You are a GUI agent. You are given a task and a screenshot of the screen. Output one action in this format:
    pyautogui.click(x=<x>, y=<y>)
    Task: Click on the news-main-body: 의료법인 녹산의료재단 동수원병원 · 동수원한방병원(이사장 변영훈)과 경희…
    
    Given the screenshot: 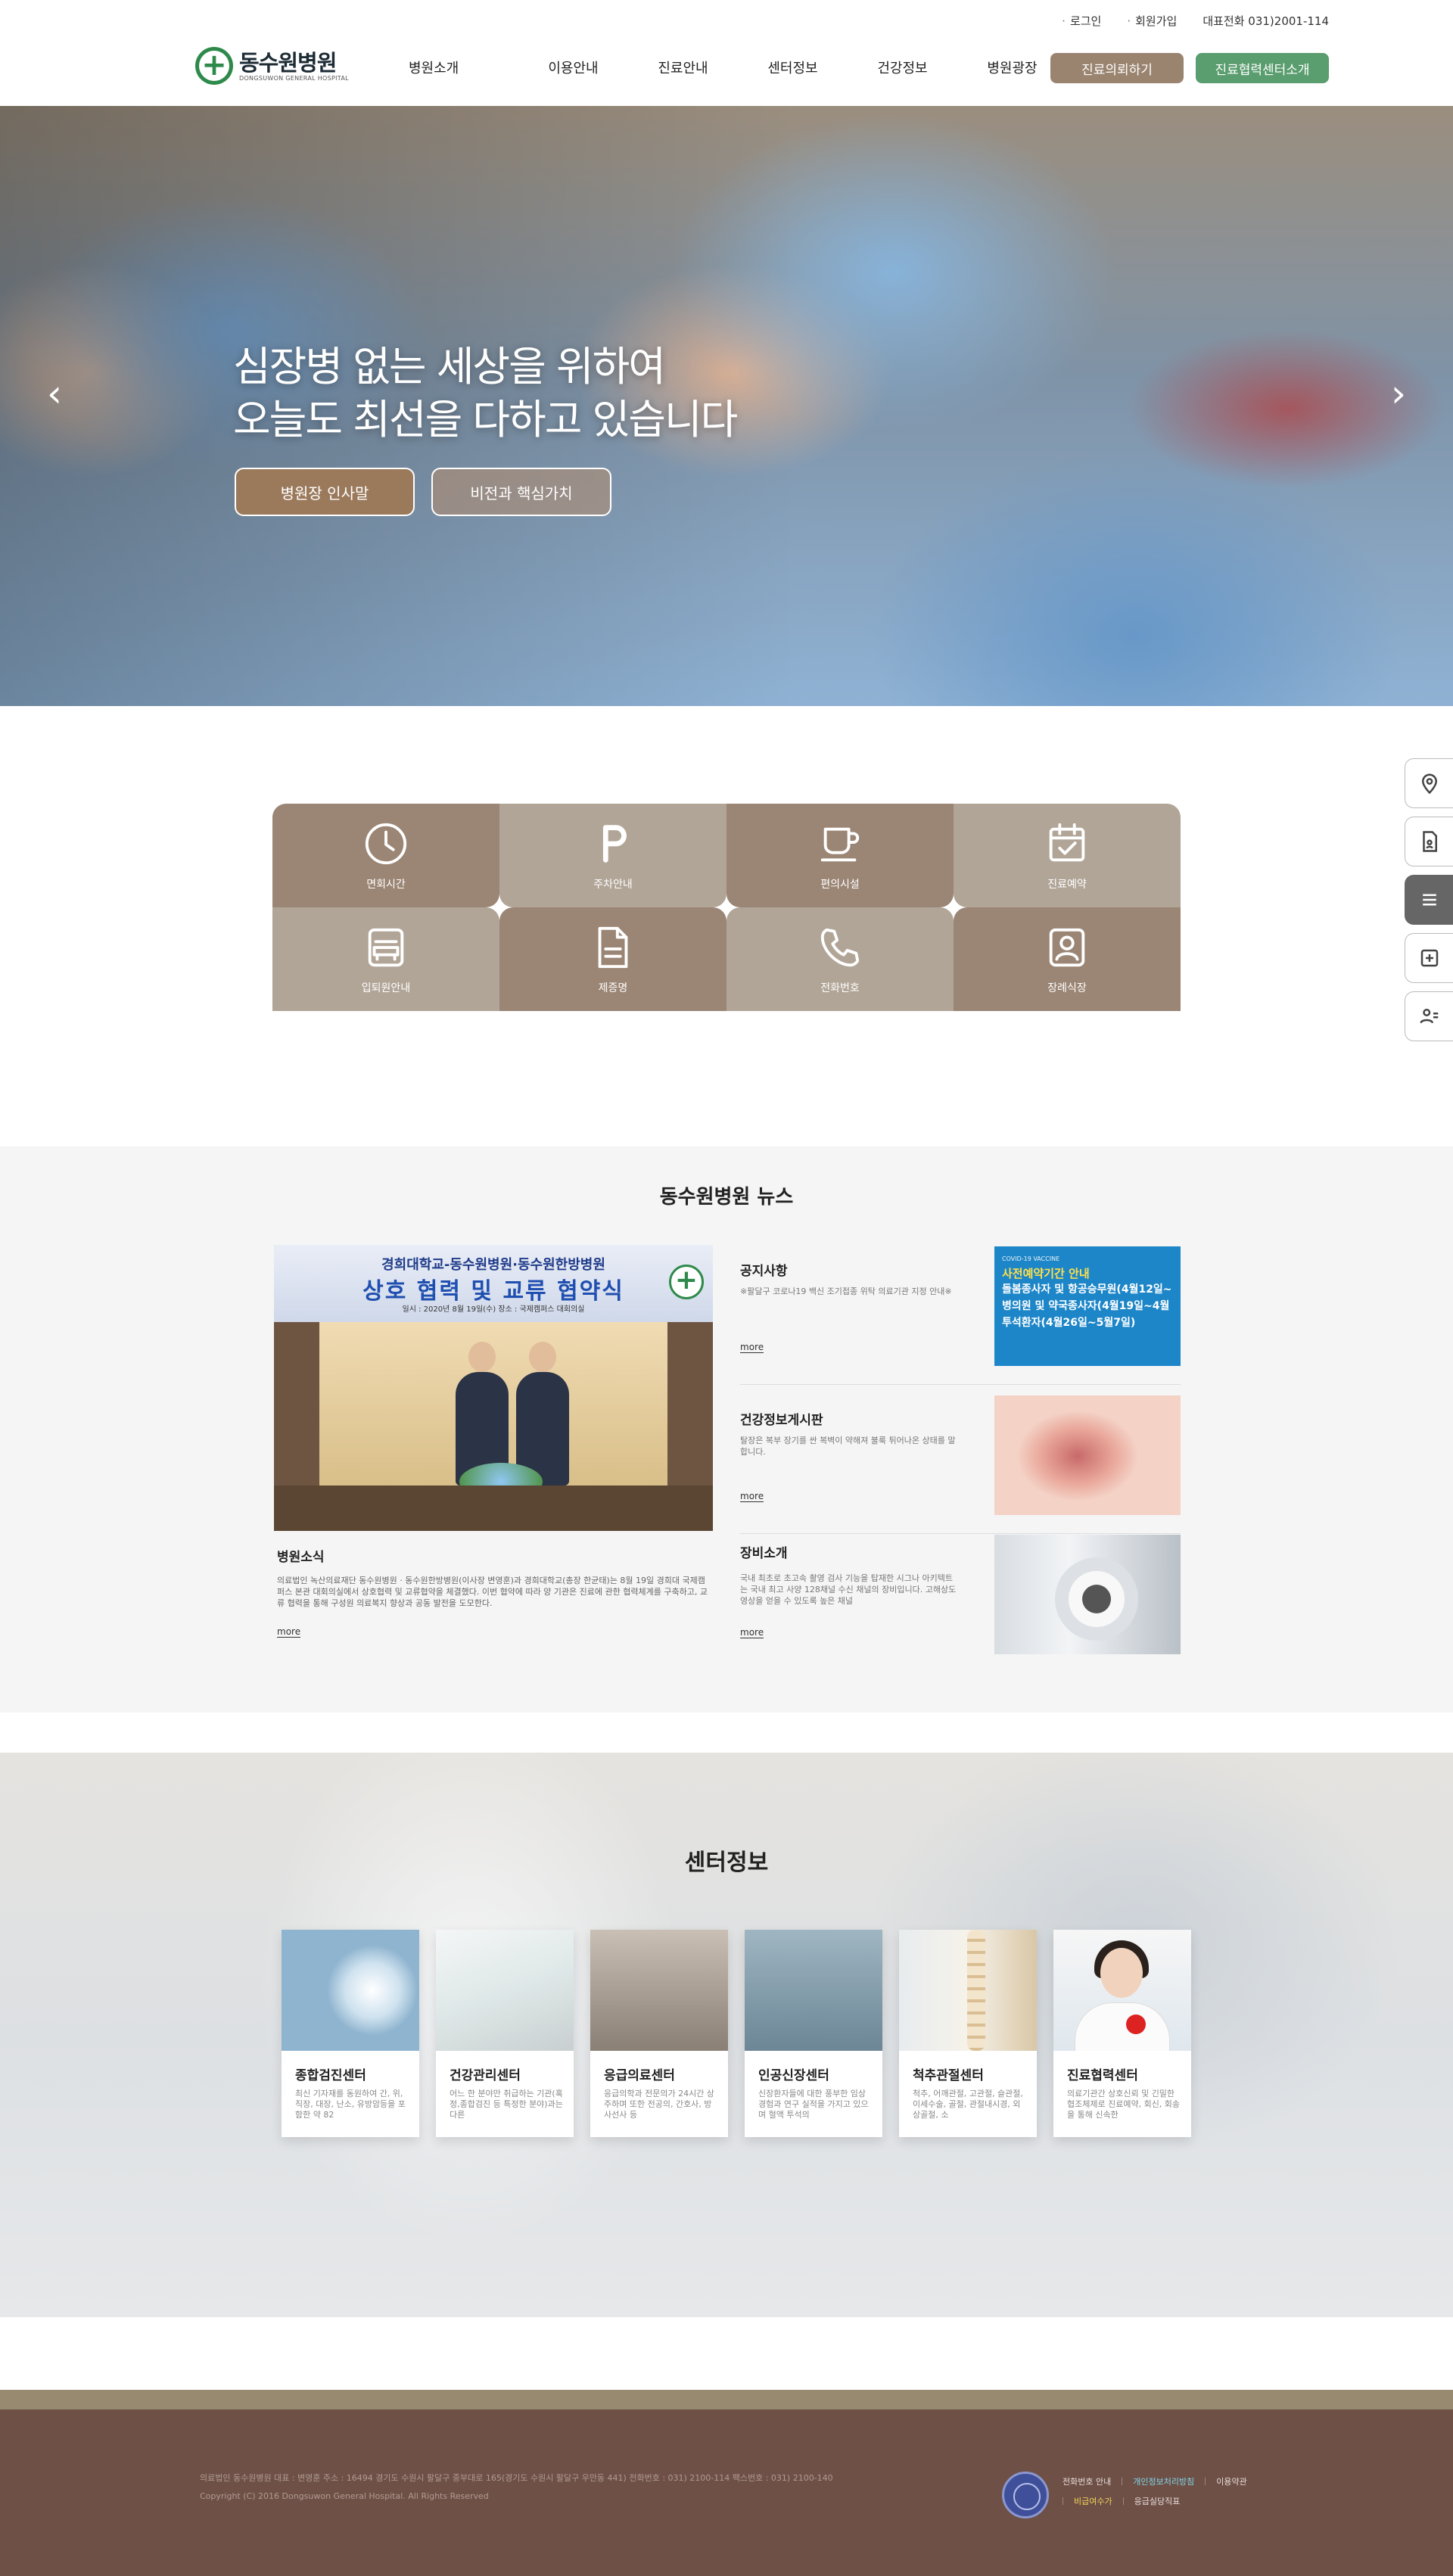 What is the action you would take?
    pyautogui.click(x=492, y=1592)
    